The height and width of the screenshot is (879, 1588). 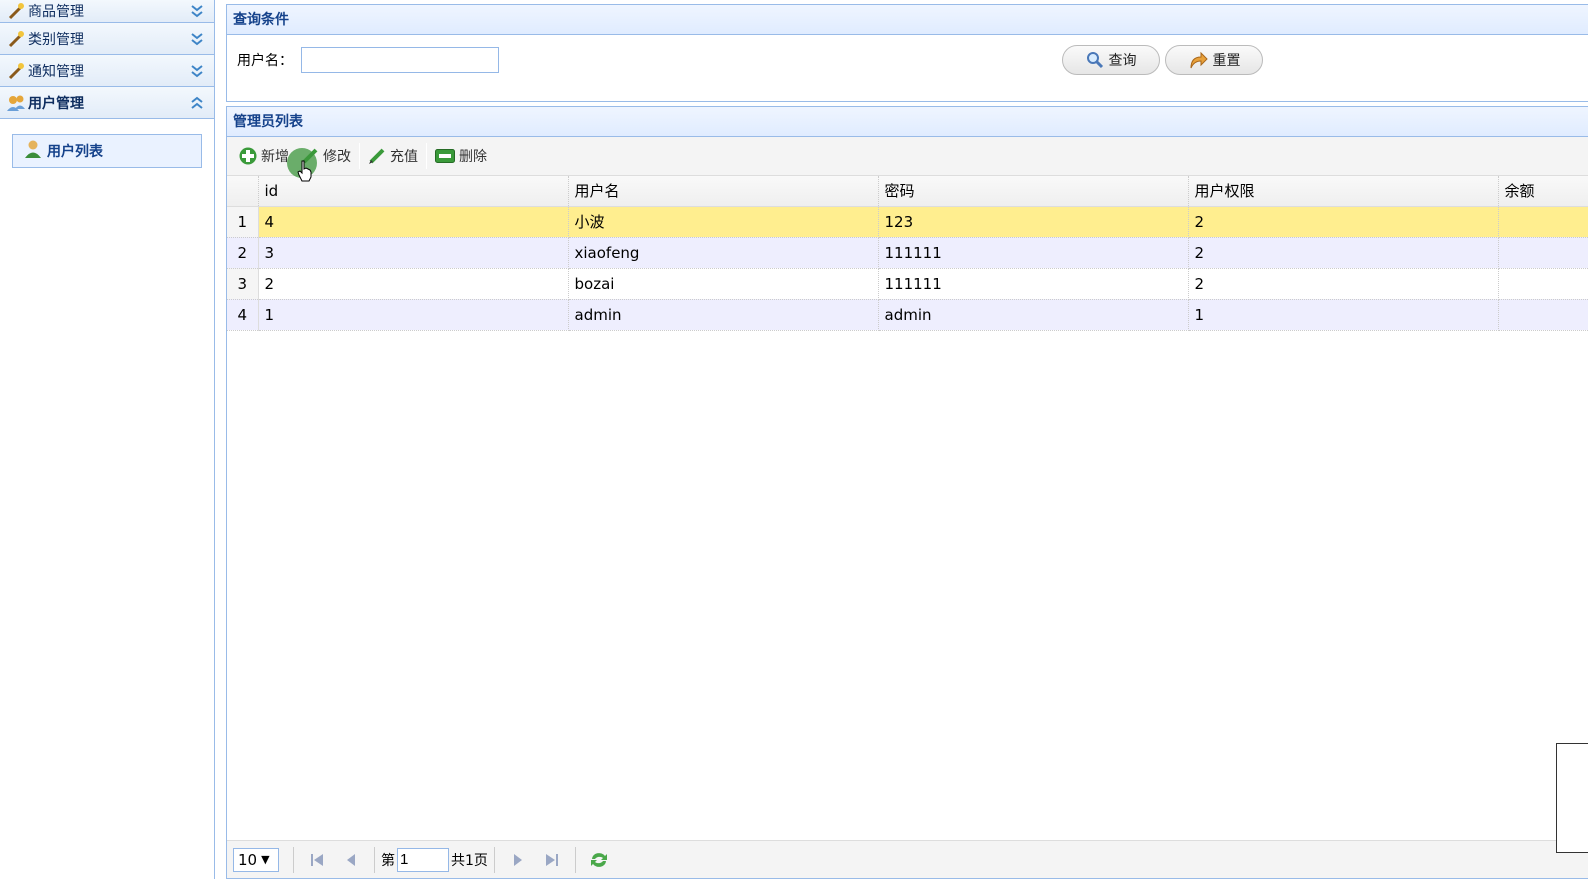 What do you see at coordinates (723, 284) in the screenshot?
I see `cell-username: bozai` at bounding box center [723, 284].